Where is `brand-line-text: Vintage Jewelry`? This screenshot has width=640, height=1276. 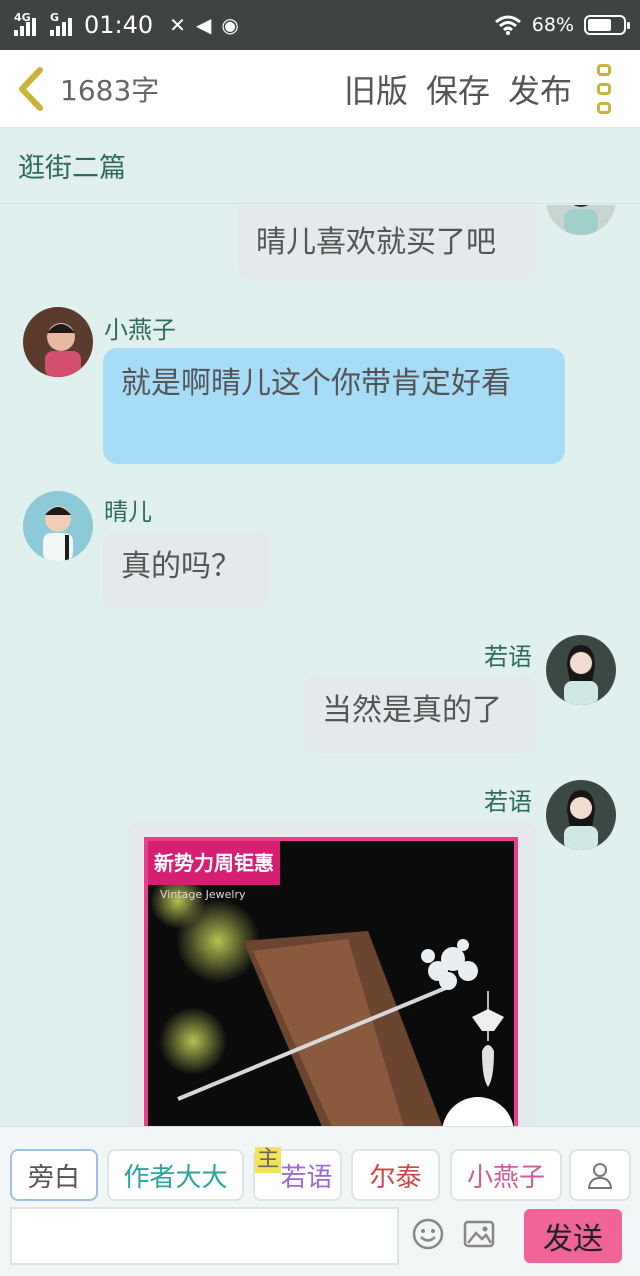
brand-line-text: Vintage Jewelry is located at coordinates (203, 894).